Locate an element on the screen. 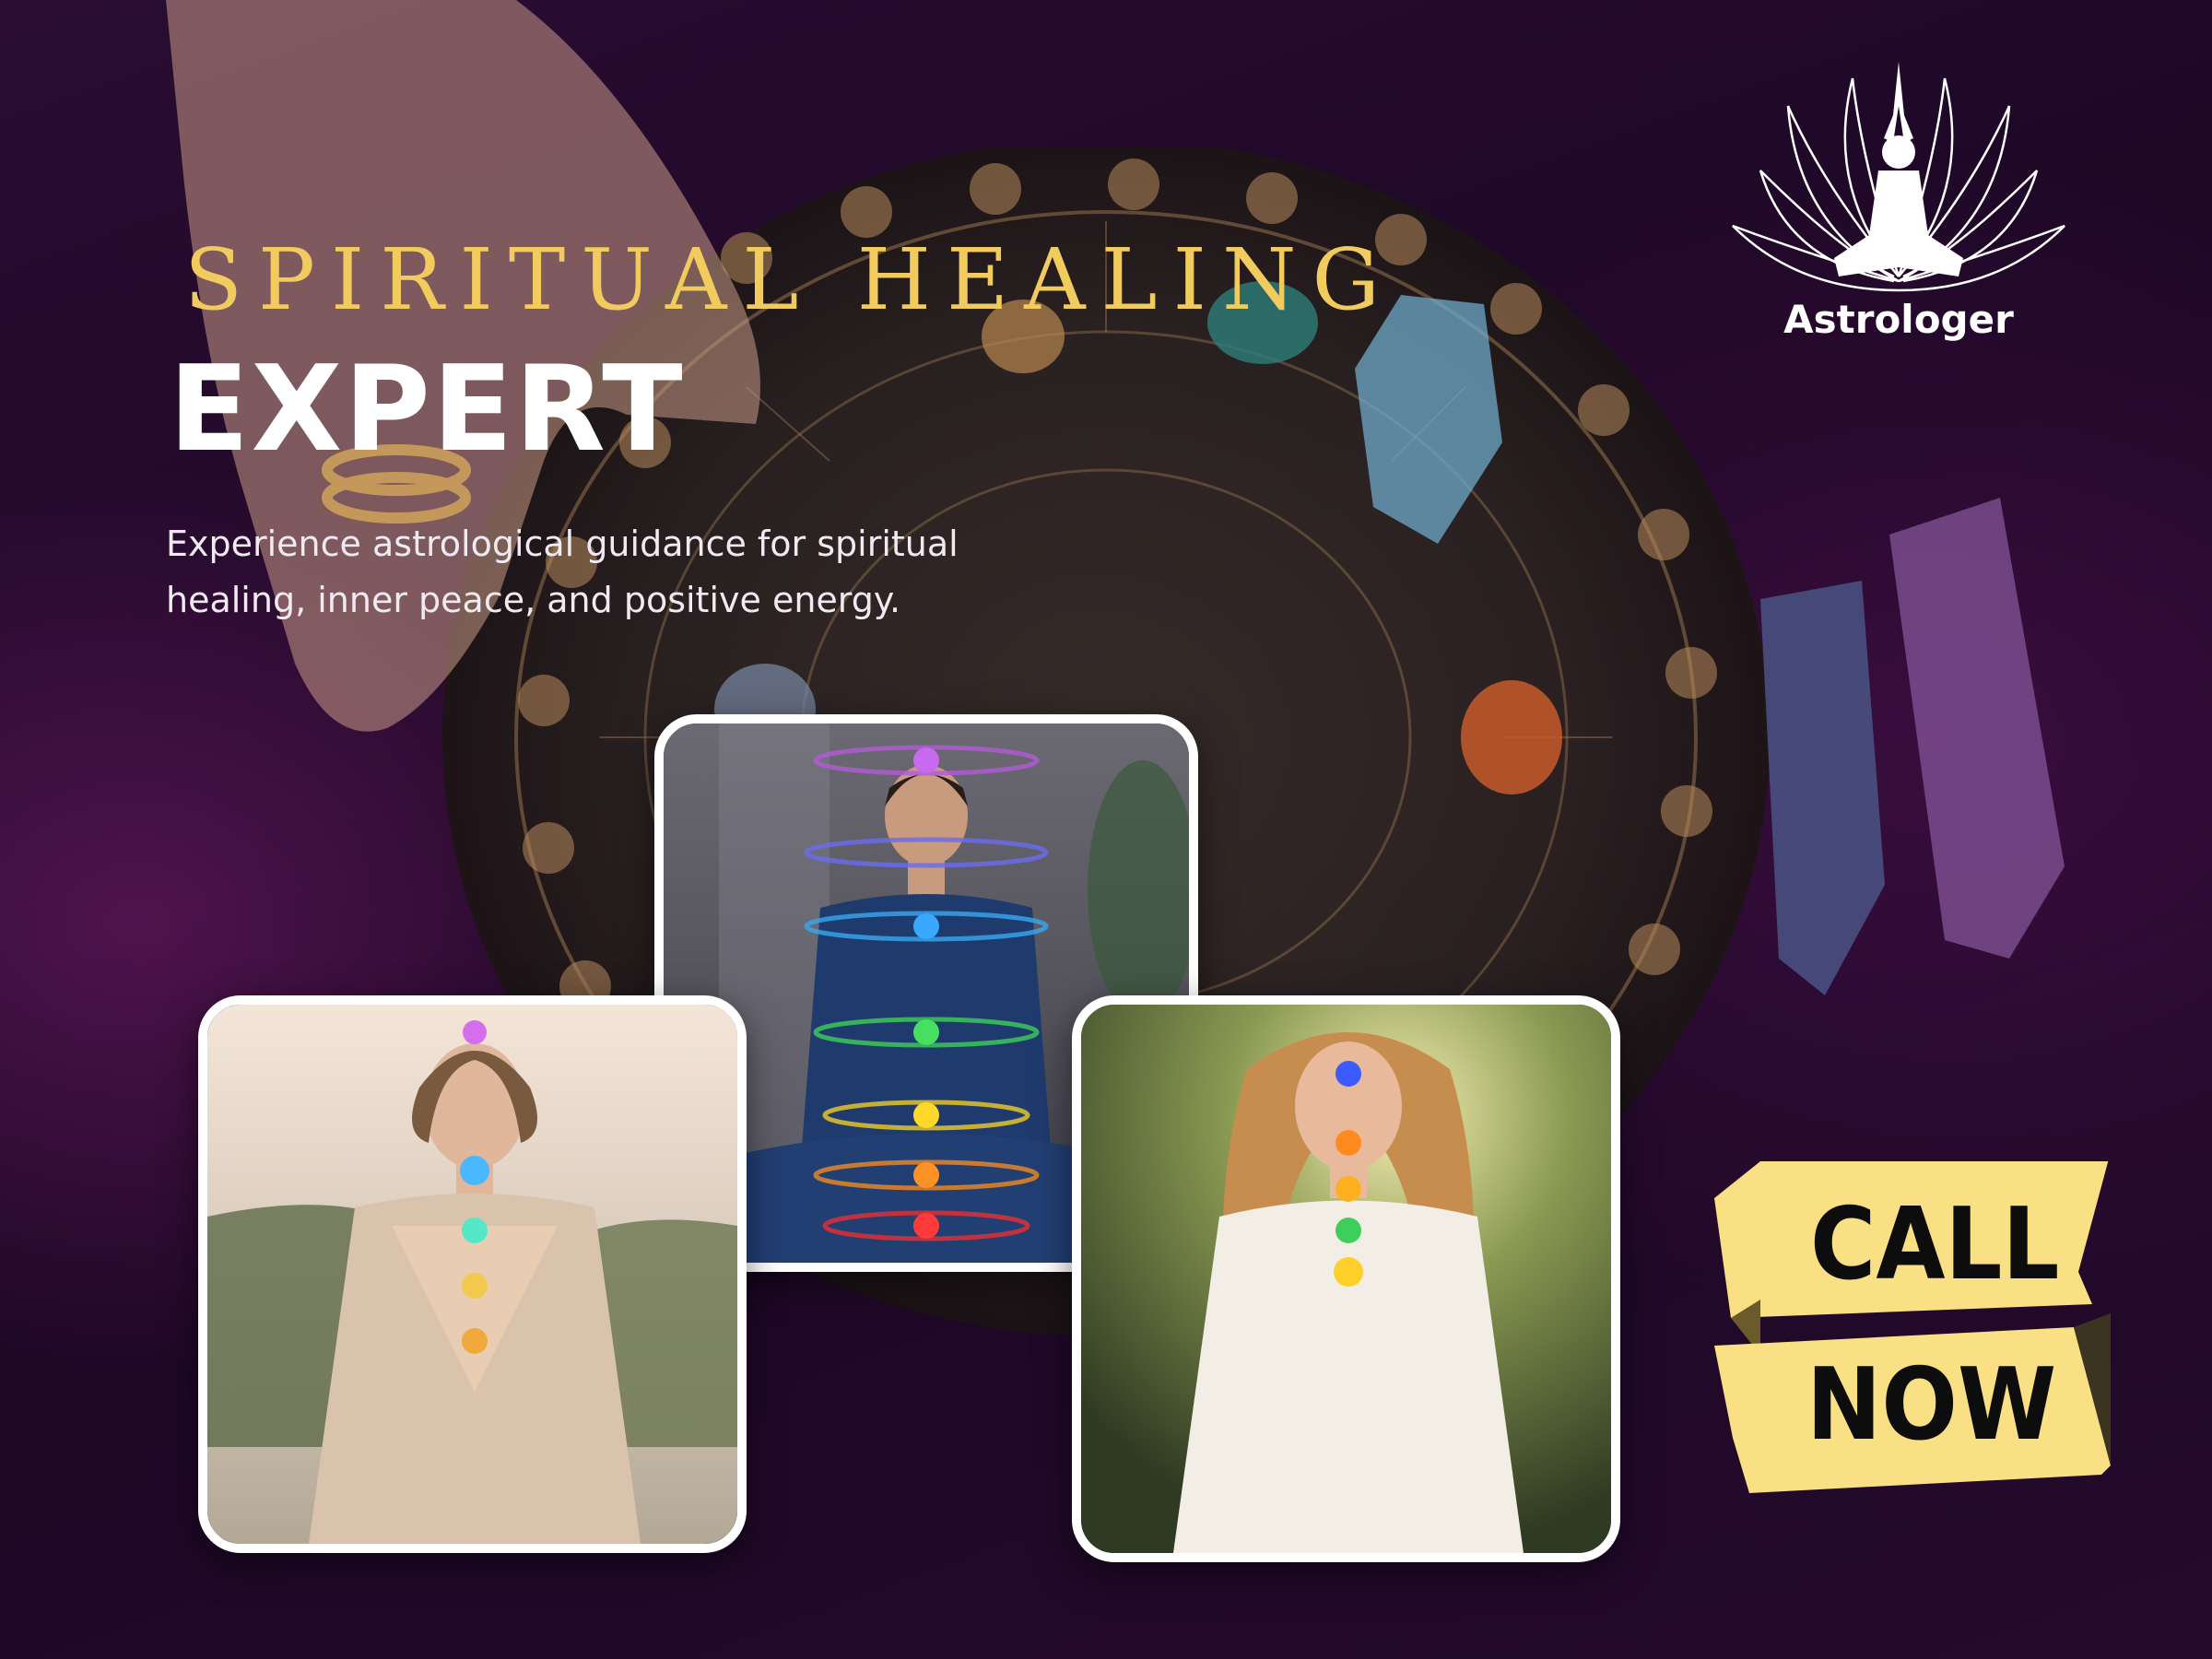  brand-name: Astrologer is located at coordinates (1898, 319).